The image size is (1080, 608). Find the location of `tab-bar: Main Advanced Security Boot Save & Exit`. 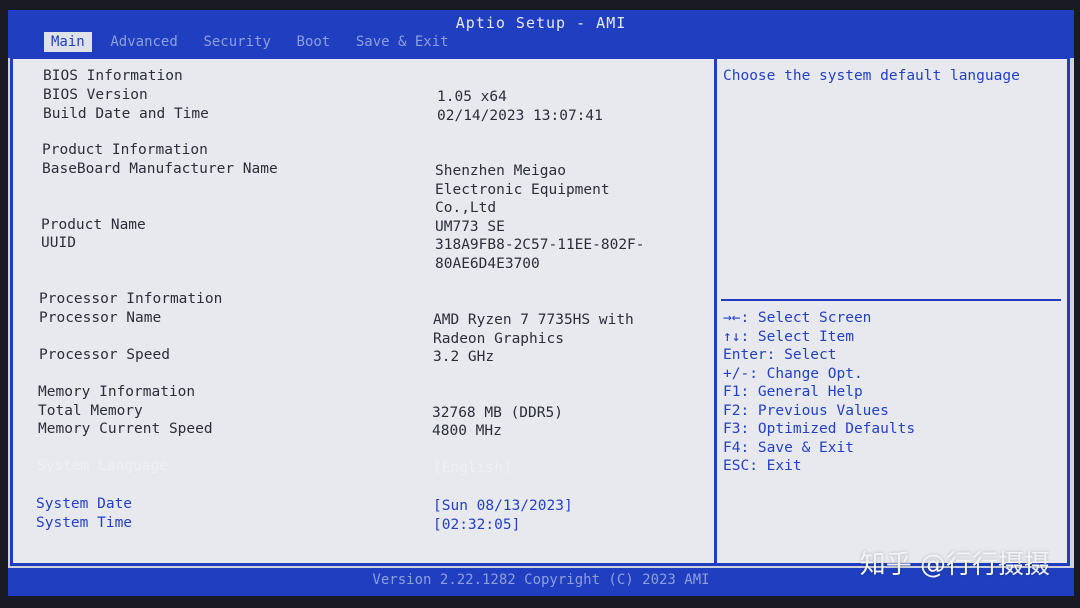

tab-bar: Main Advanced Security Boot Save & Exit is located at coordinates (251, 42).